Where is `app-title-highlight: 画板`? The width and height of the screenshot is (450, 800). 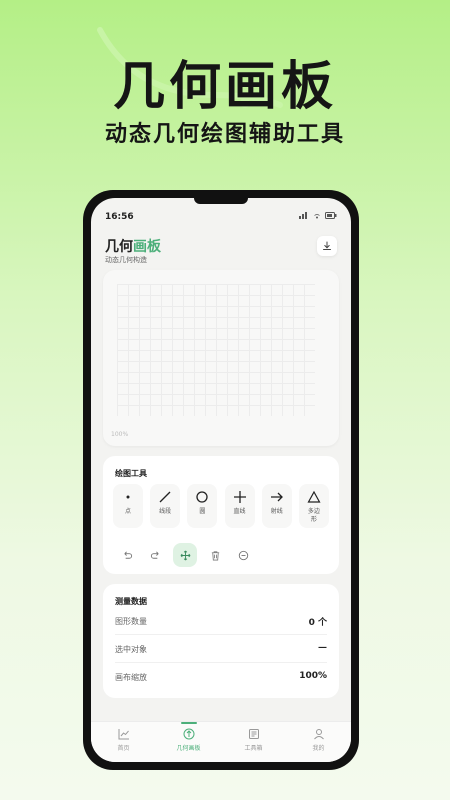
app-title-highlight: 画板 is located at coordinates (147, 247).